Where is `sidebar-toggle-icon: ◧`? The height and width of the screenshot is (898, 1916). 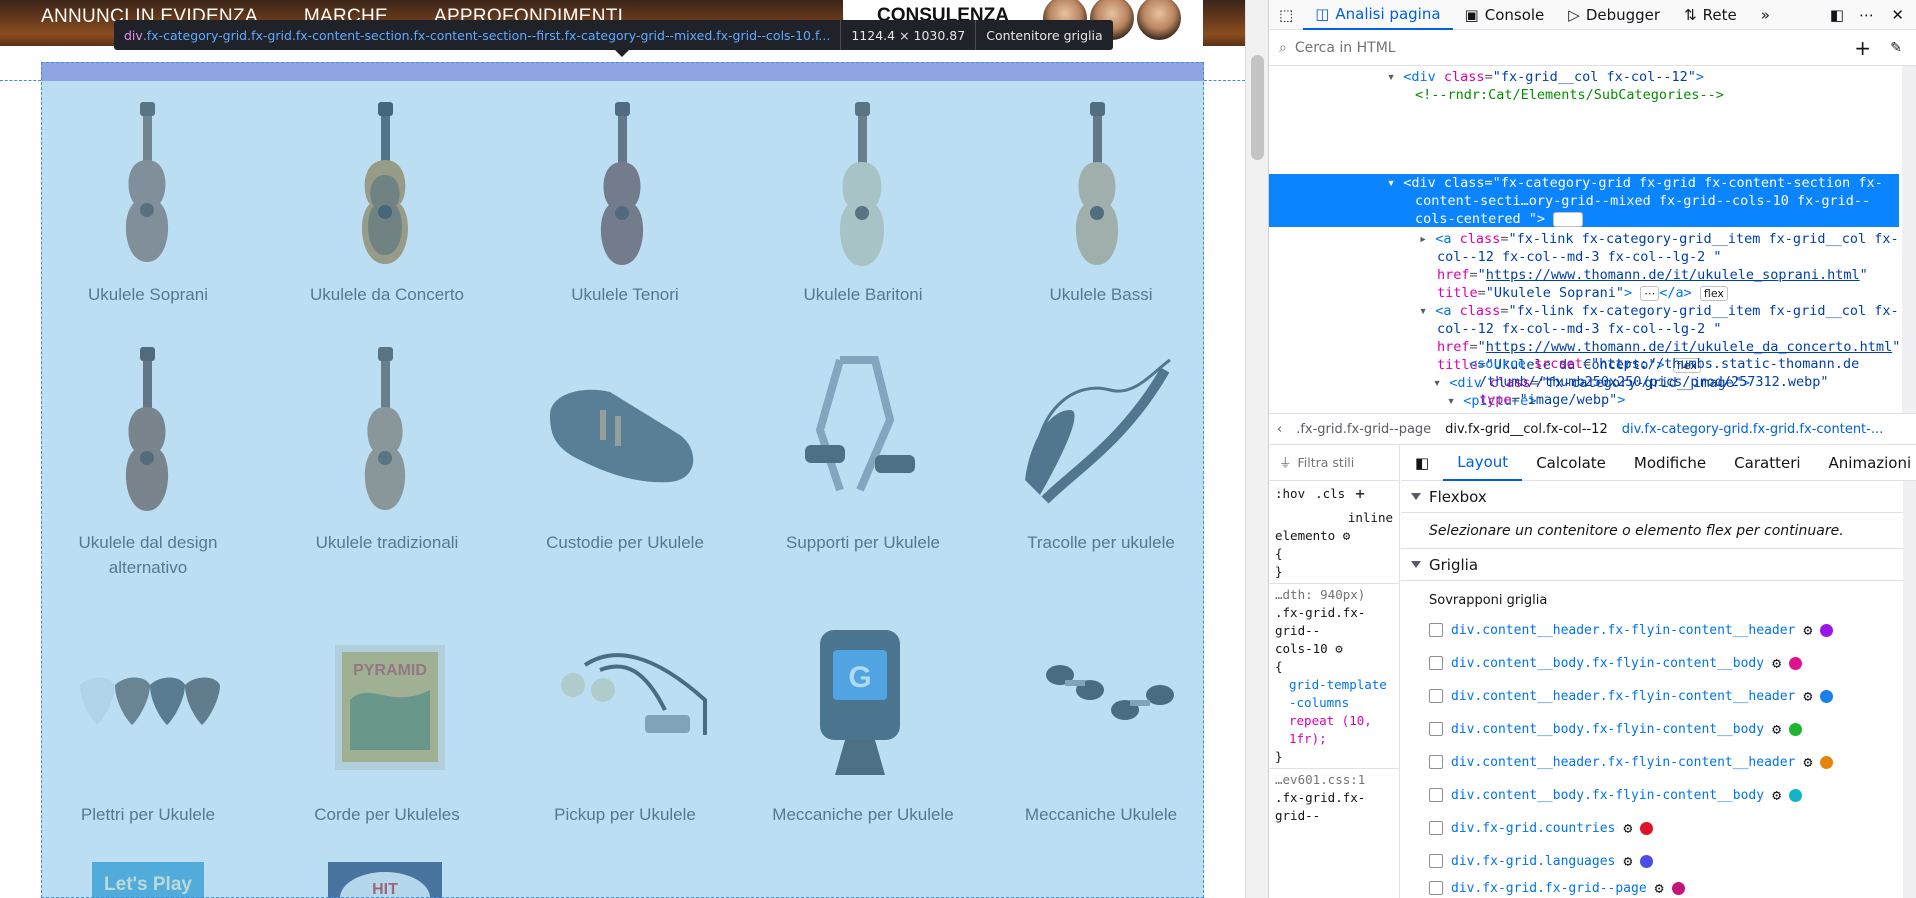
sidebar-toggle-icon: ◧ is located at coordinates (1422, 463).